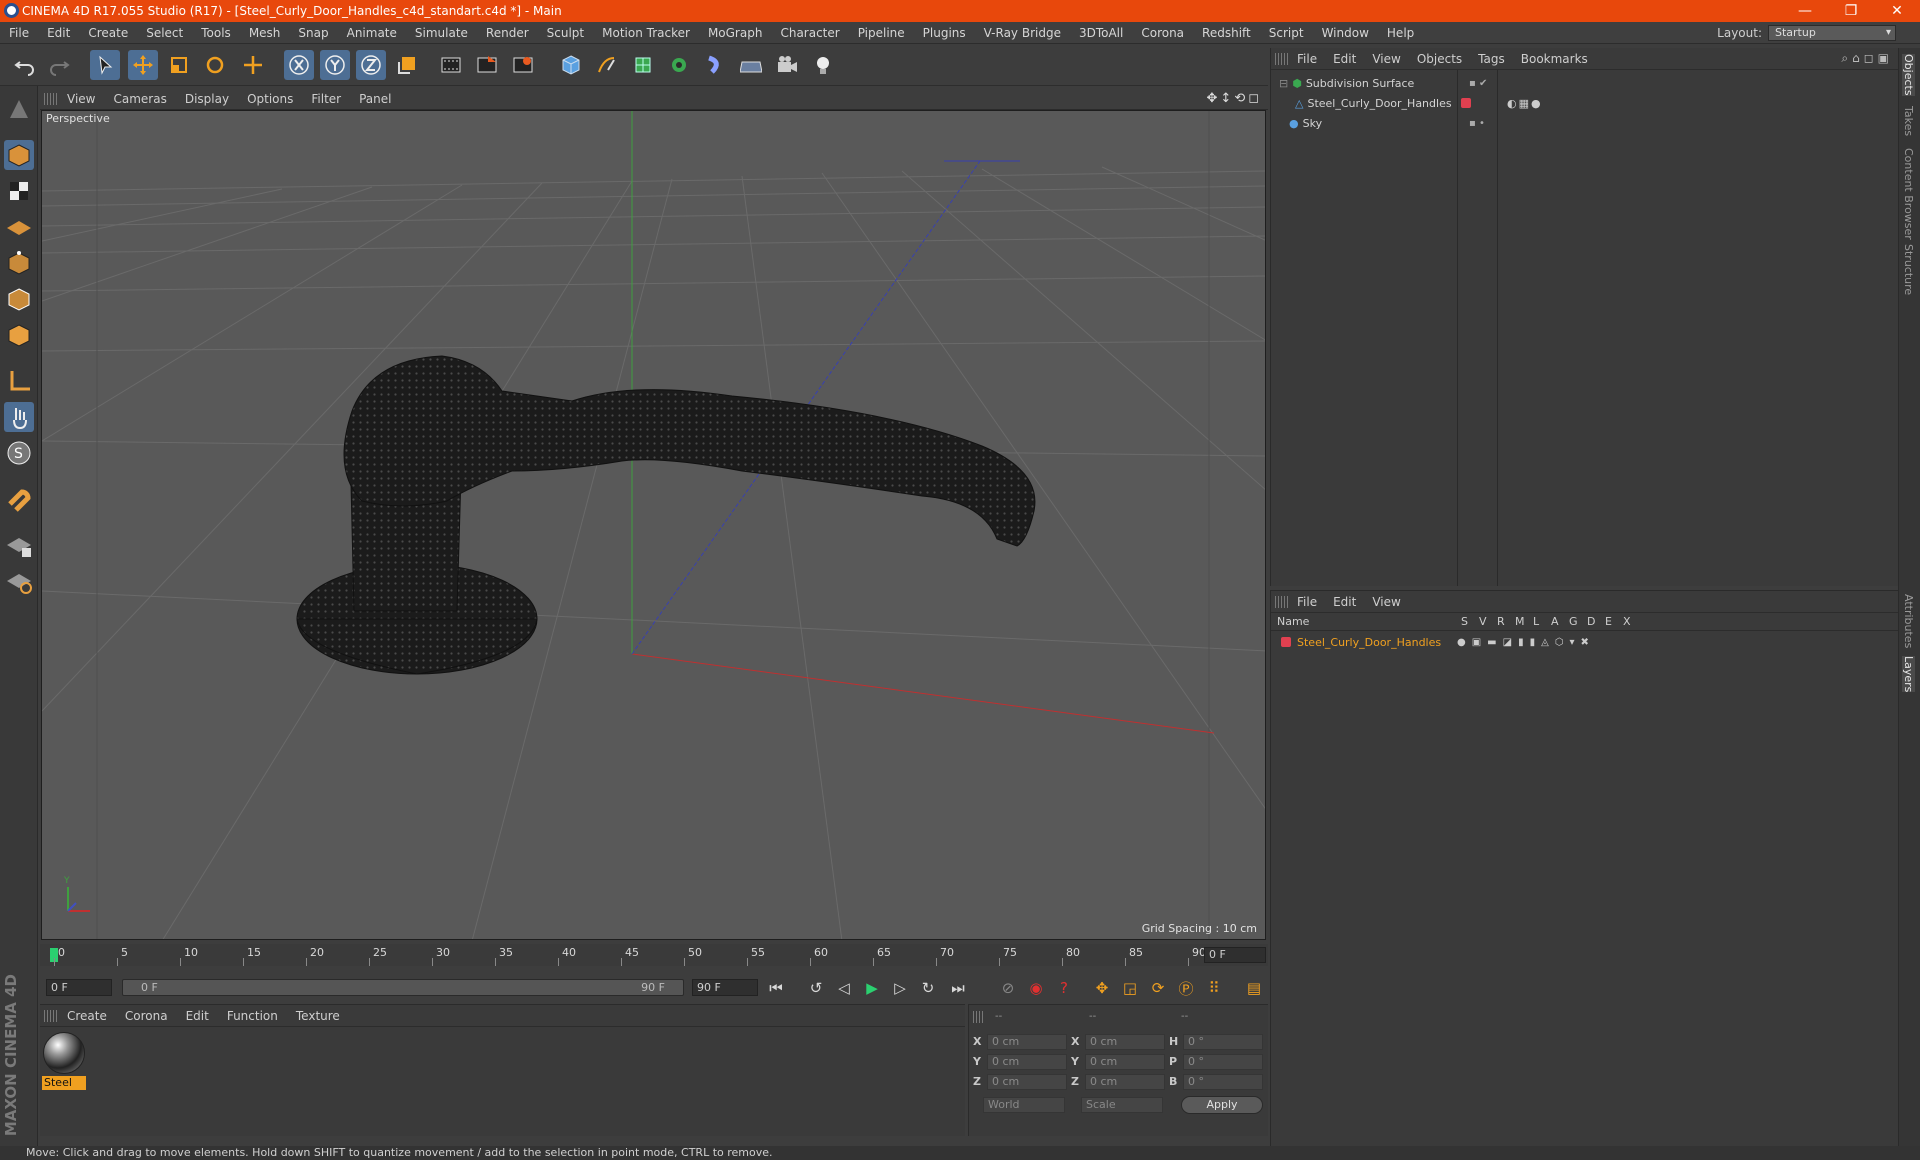 Image resolution: width=1920 pixels, height=1160 pixels. I want to click on layers-menu-view: View, so click(1386, 602).